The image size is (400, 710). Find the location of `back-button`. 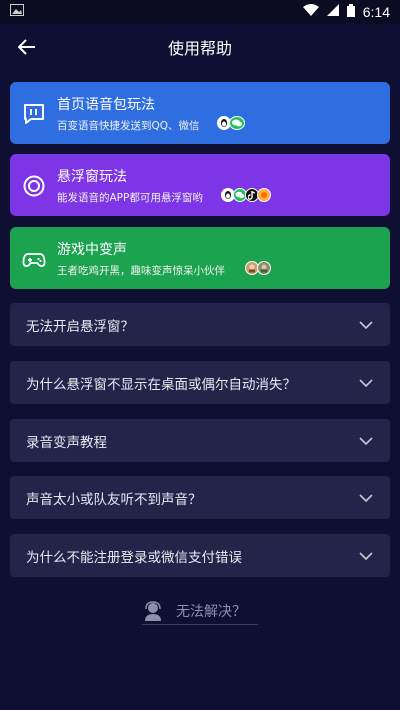

back-button is located at coordinates (27, 47).